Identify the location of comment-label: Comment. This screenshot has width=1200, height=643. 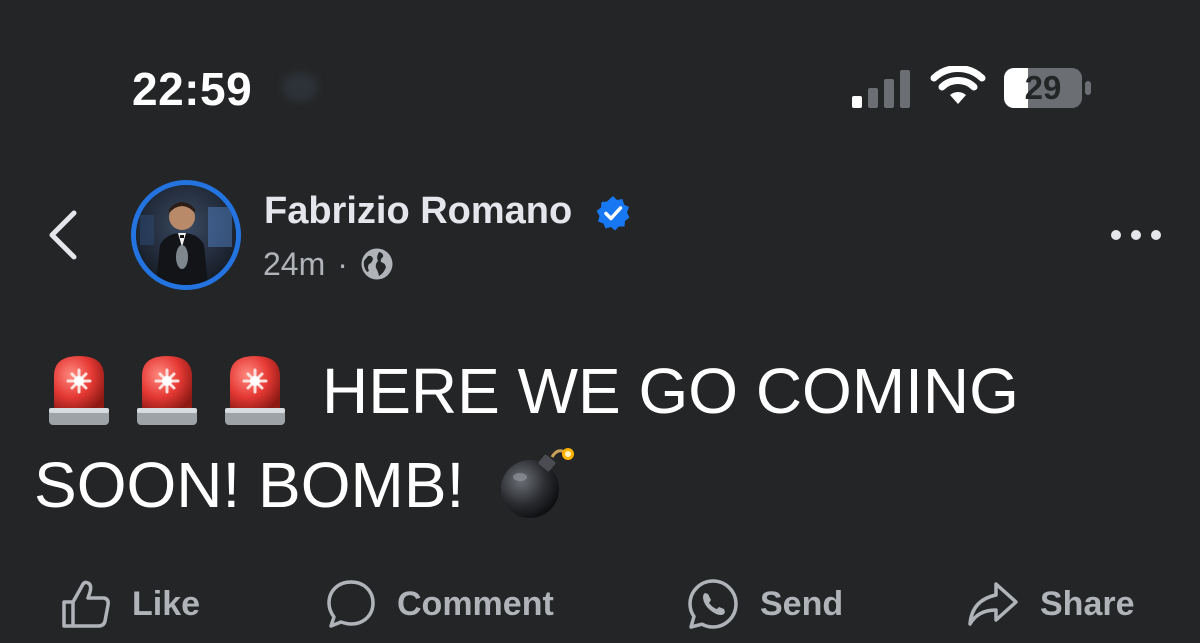
(475, 603).